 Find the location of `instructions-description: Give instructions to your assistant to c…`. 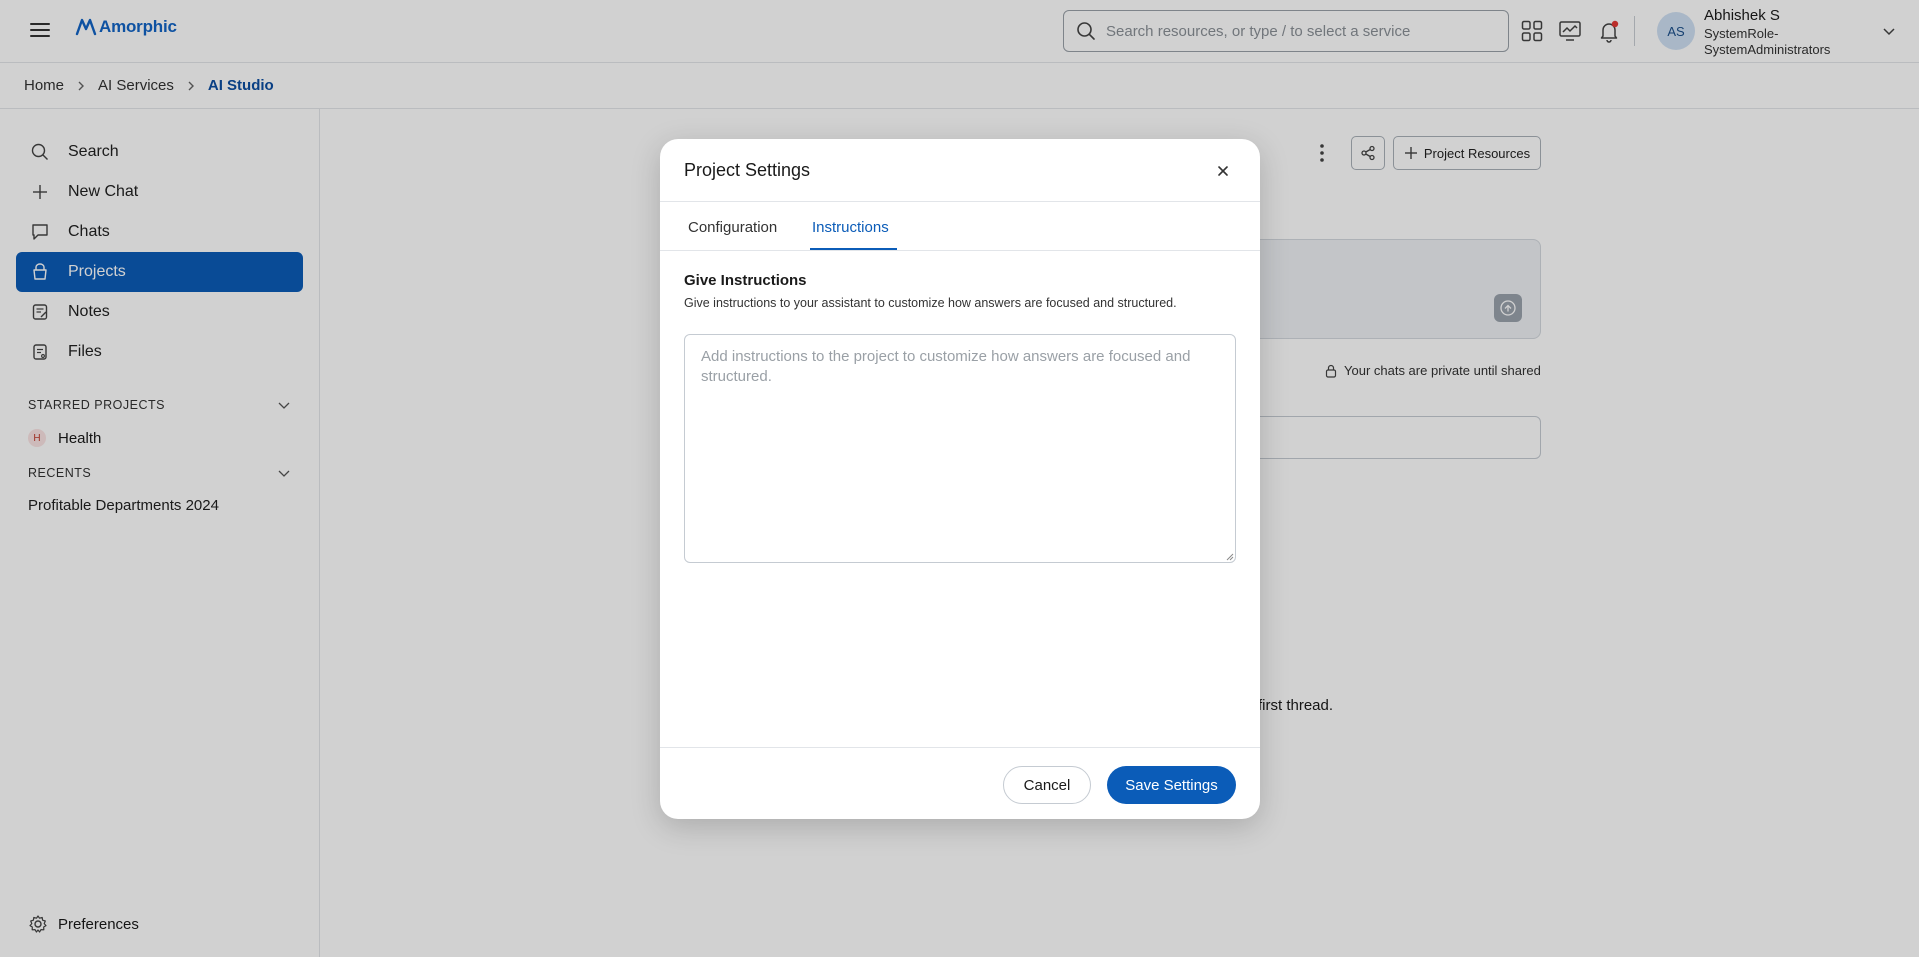

instructions-description: Give instructions to your assistant to c… is located at coordinates (930, 303).